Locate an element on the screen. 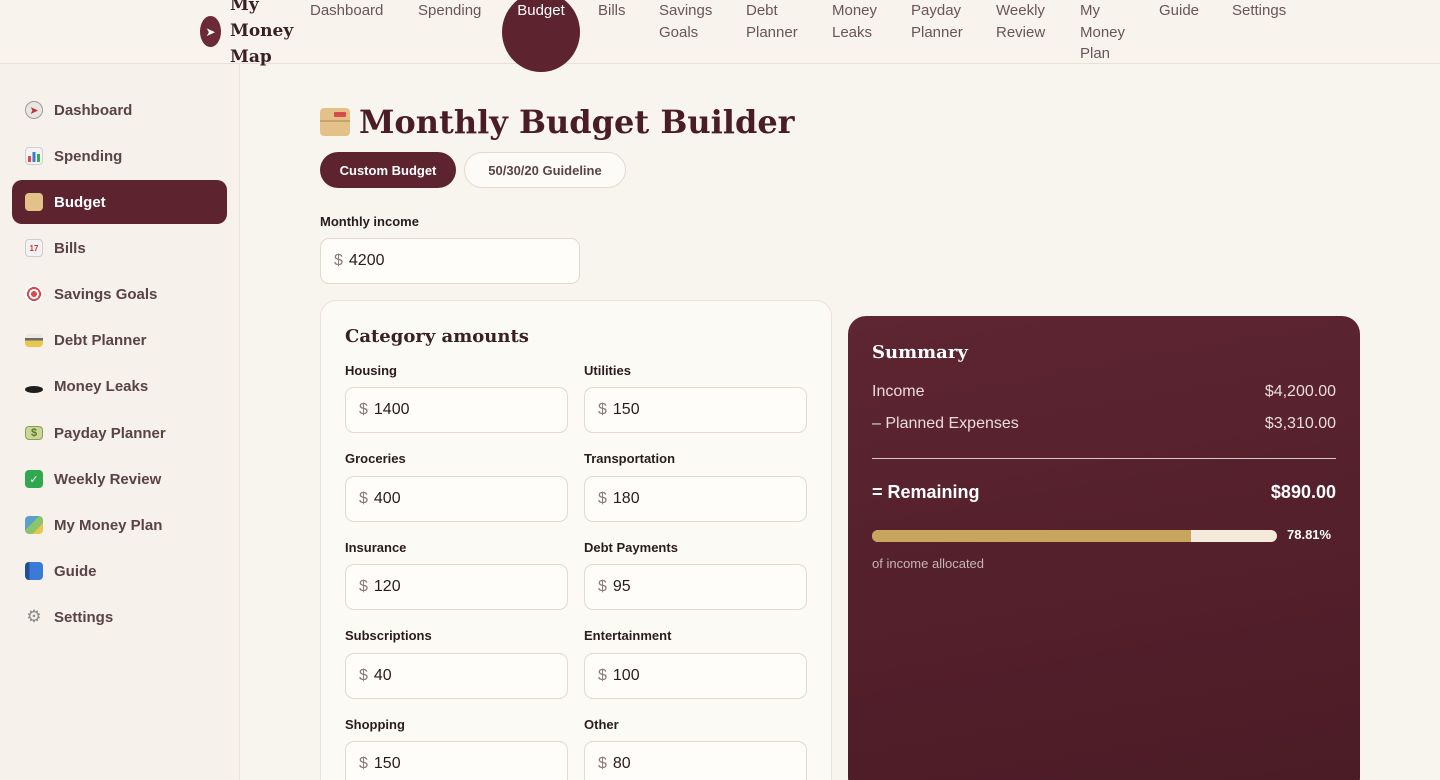 The width and height of the screenshot is (1440, 780). summary-income-value: $4,200.00 is located at coordinates (1300, 391).